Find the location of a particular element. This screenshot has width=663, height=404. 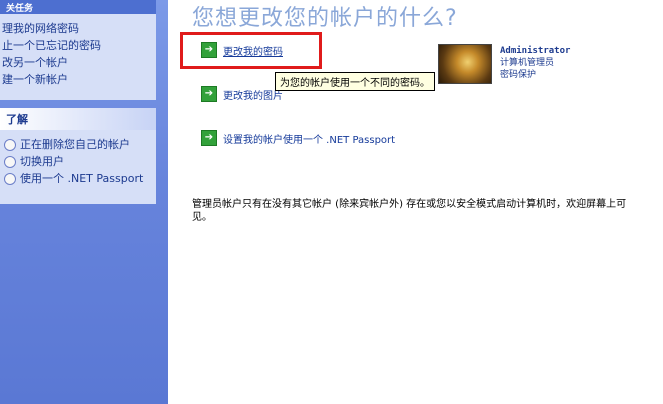

task-link-forgotten-password: 止一个已忘记的密码 is located at coordinates (78, 45).